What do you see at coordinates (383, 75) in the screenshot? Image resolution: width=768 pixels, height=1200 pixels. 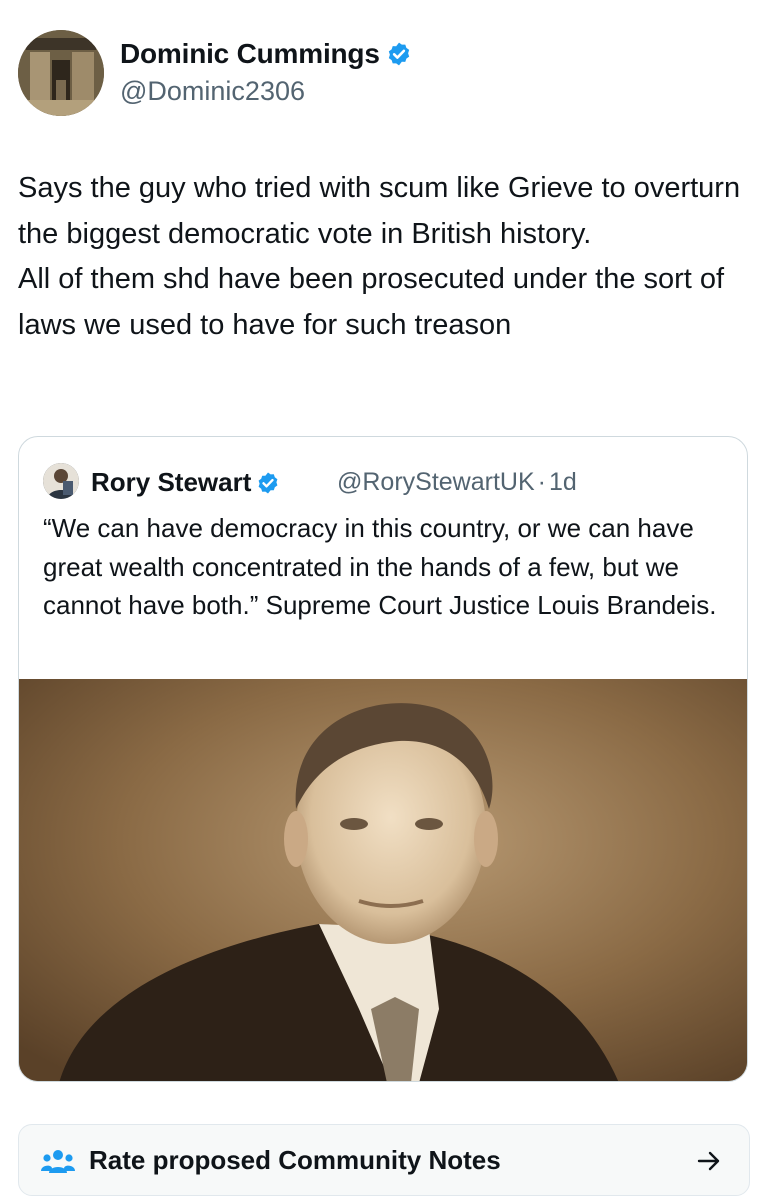 I see `tweet-header: Dominic Cummings @Dominic2306` at bounding box center [383, 75].